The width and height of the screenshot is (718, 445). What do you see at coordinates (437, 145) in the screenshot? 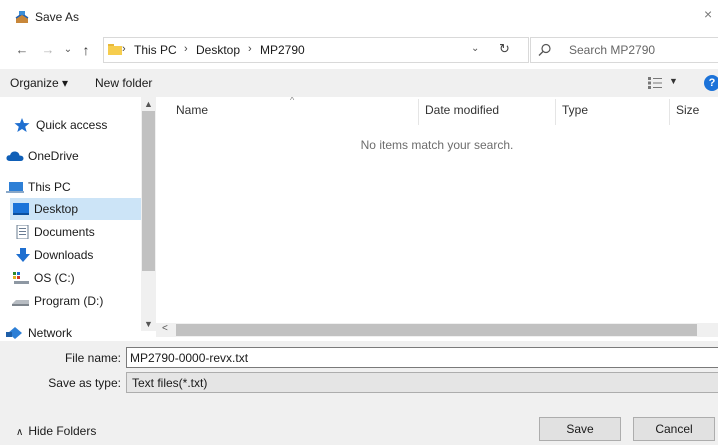
I see `empty-folder-message: No items match your search.` at bounding box center [437, 145].